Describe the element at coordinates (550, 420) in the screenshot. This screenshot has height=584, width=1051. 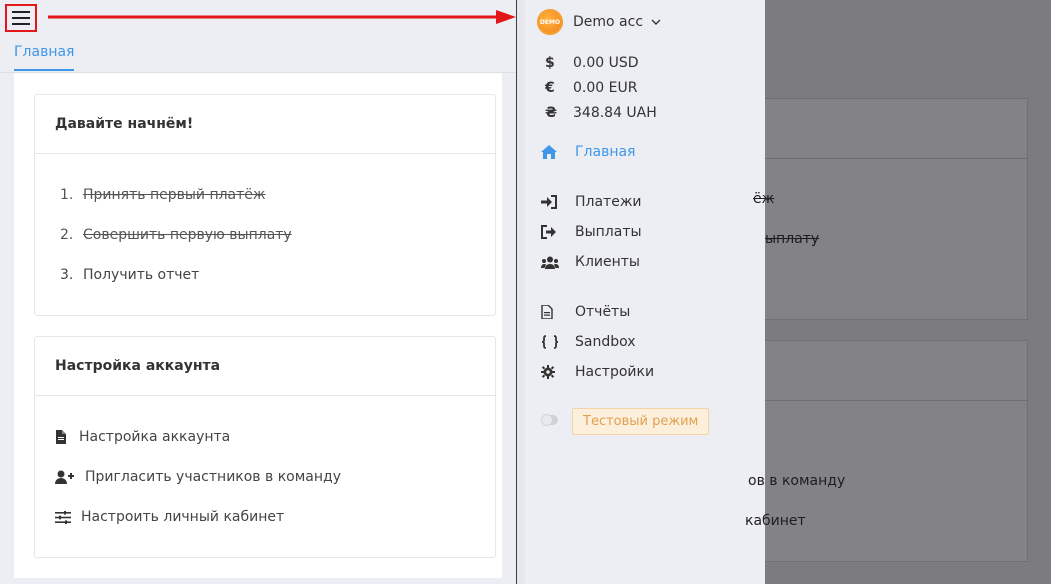
I see `test-mode-toggle` at that location.